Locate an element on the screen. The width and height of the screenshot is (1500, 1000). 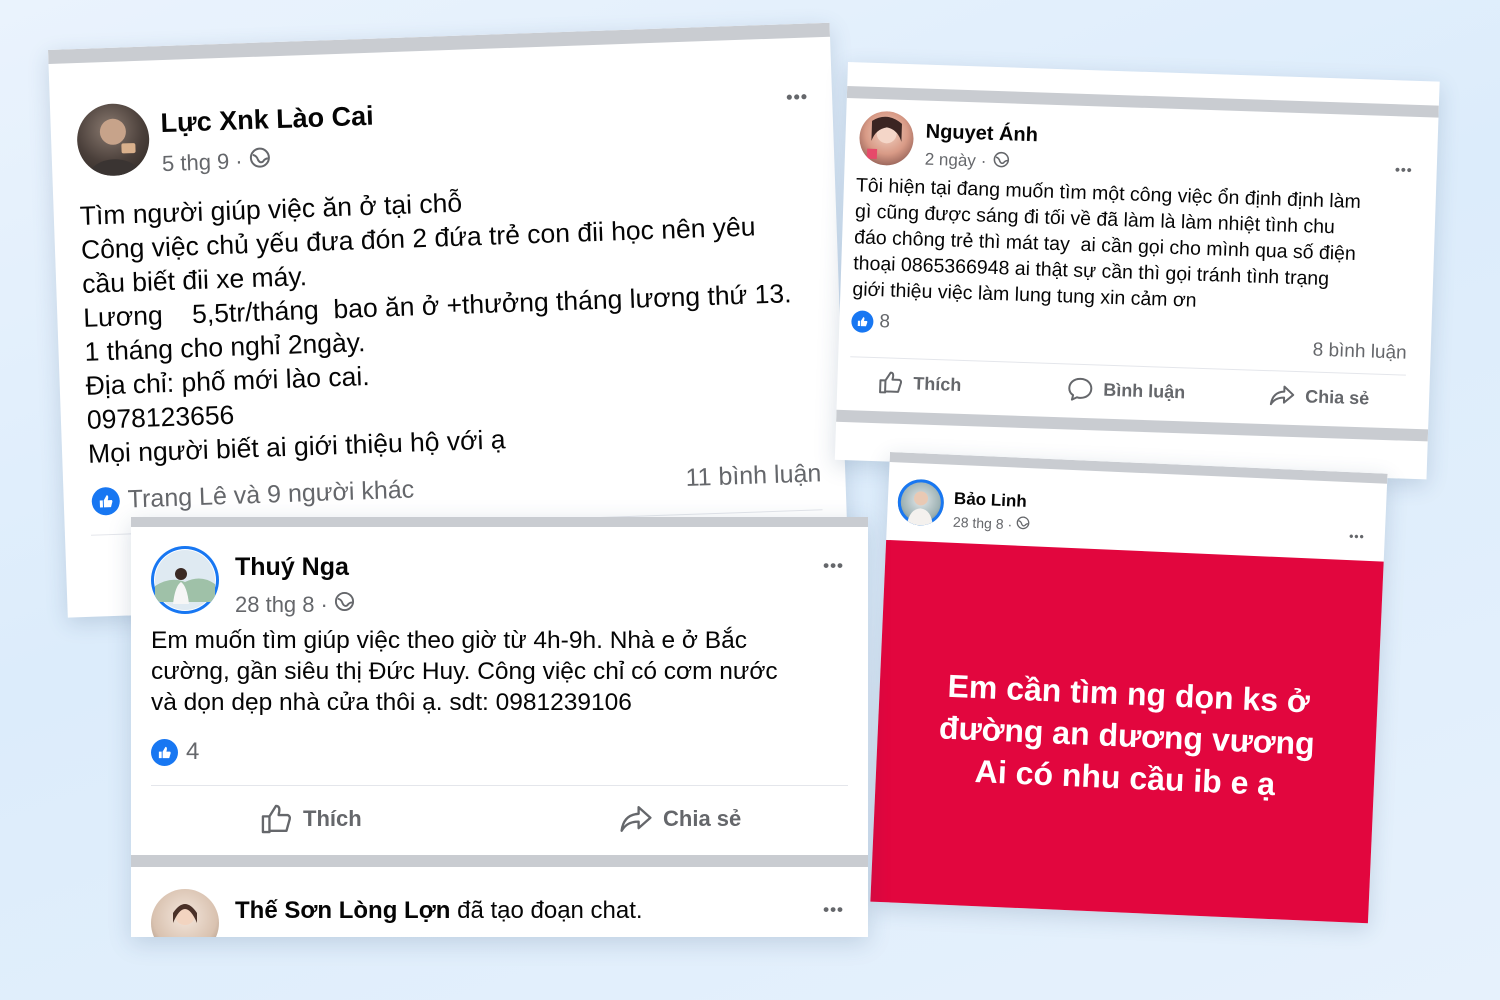
post-time: 5 thg 9 is located at coordinates (196, 163).